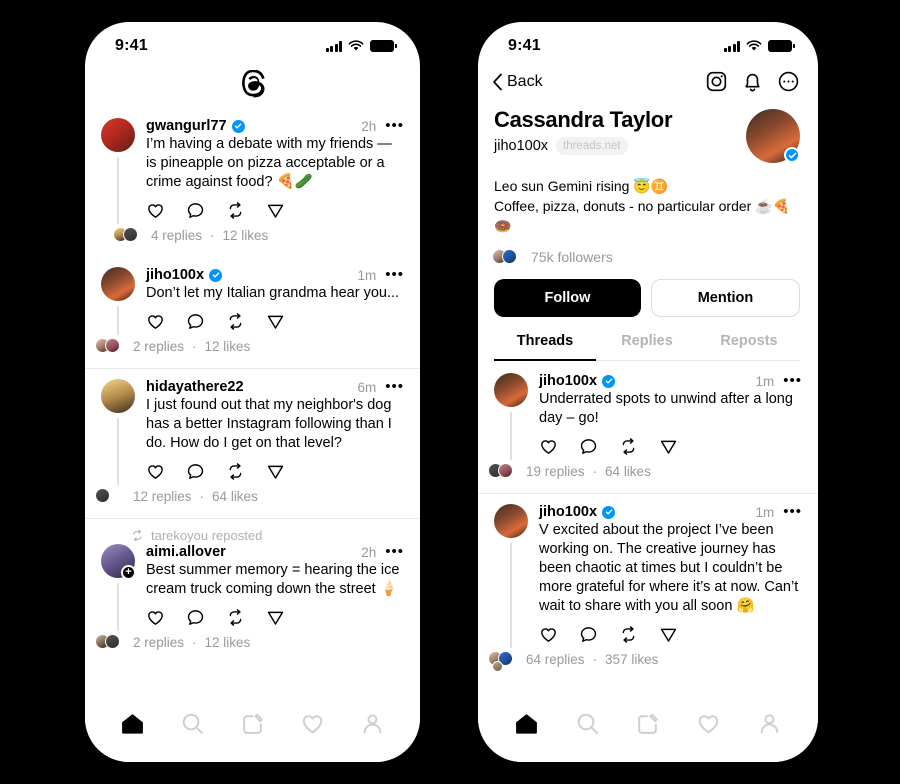 Image resolution: width=900 pixels, height=784 pixels. I want to click on follow-button: Follow, so click(567, 298).